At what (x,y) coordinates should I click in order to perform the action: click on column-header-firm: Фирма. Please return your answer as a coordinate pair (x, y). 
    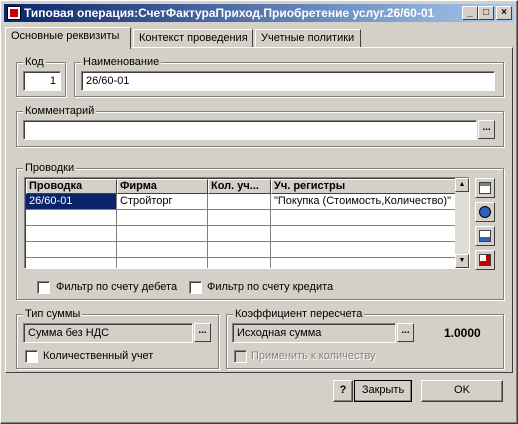
    Looking at the image, I should click on (162, 186).